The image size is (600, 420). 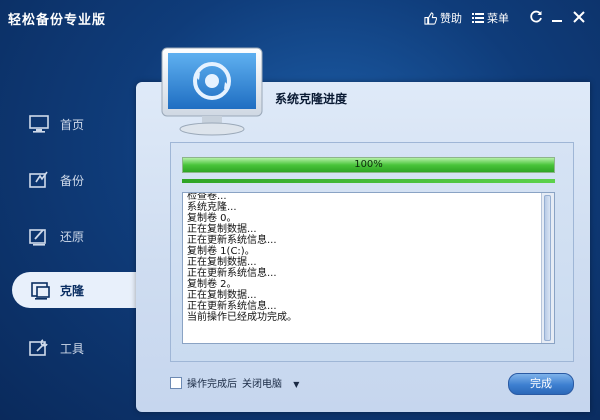 What do you see at coordinates (72, 349) in the screenshot?
I see `sidebar-item-label: 工具` at bounding box center [72, 349].